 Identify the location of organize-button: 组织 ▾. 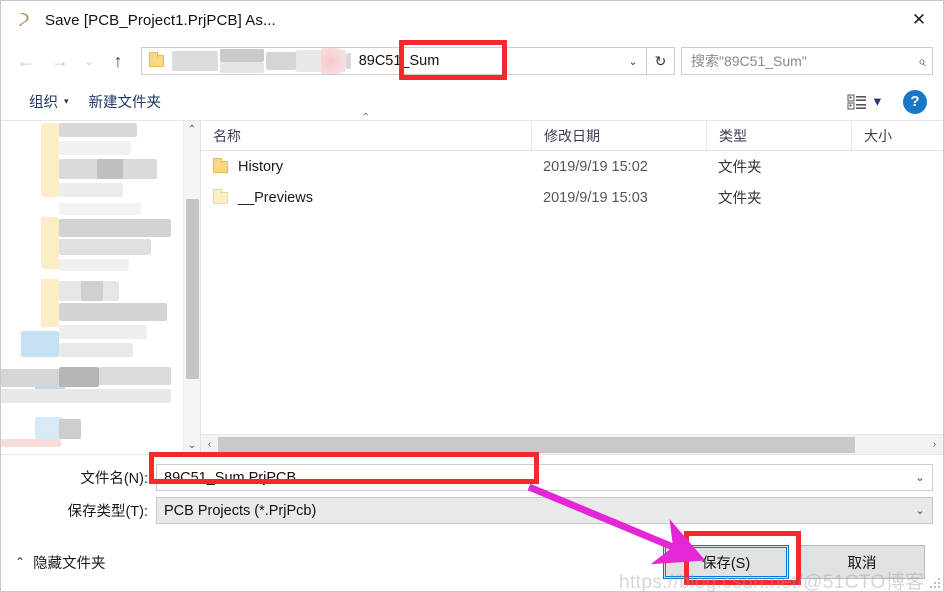
(49, 102).